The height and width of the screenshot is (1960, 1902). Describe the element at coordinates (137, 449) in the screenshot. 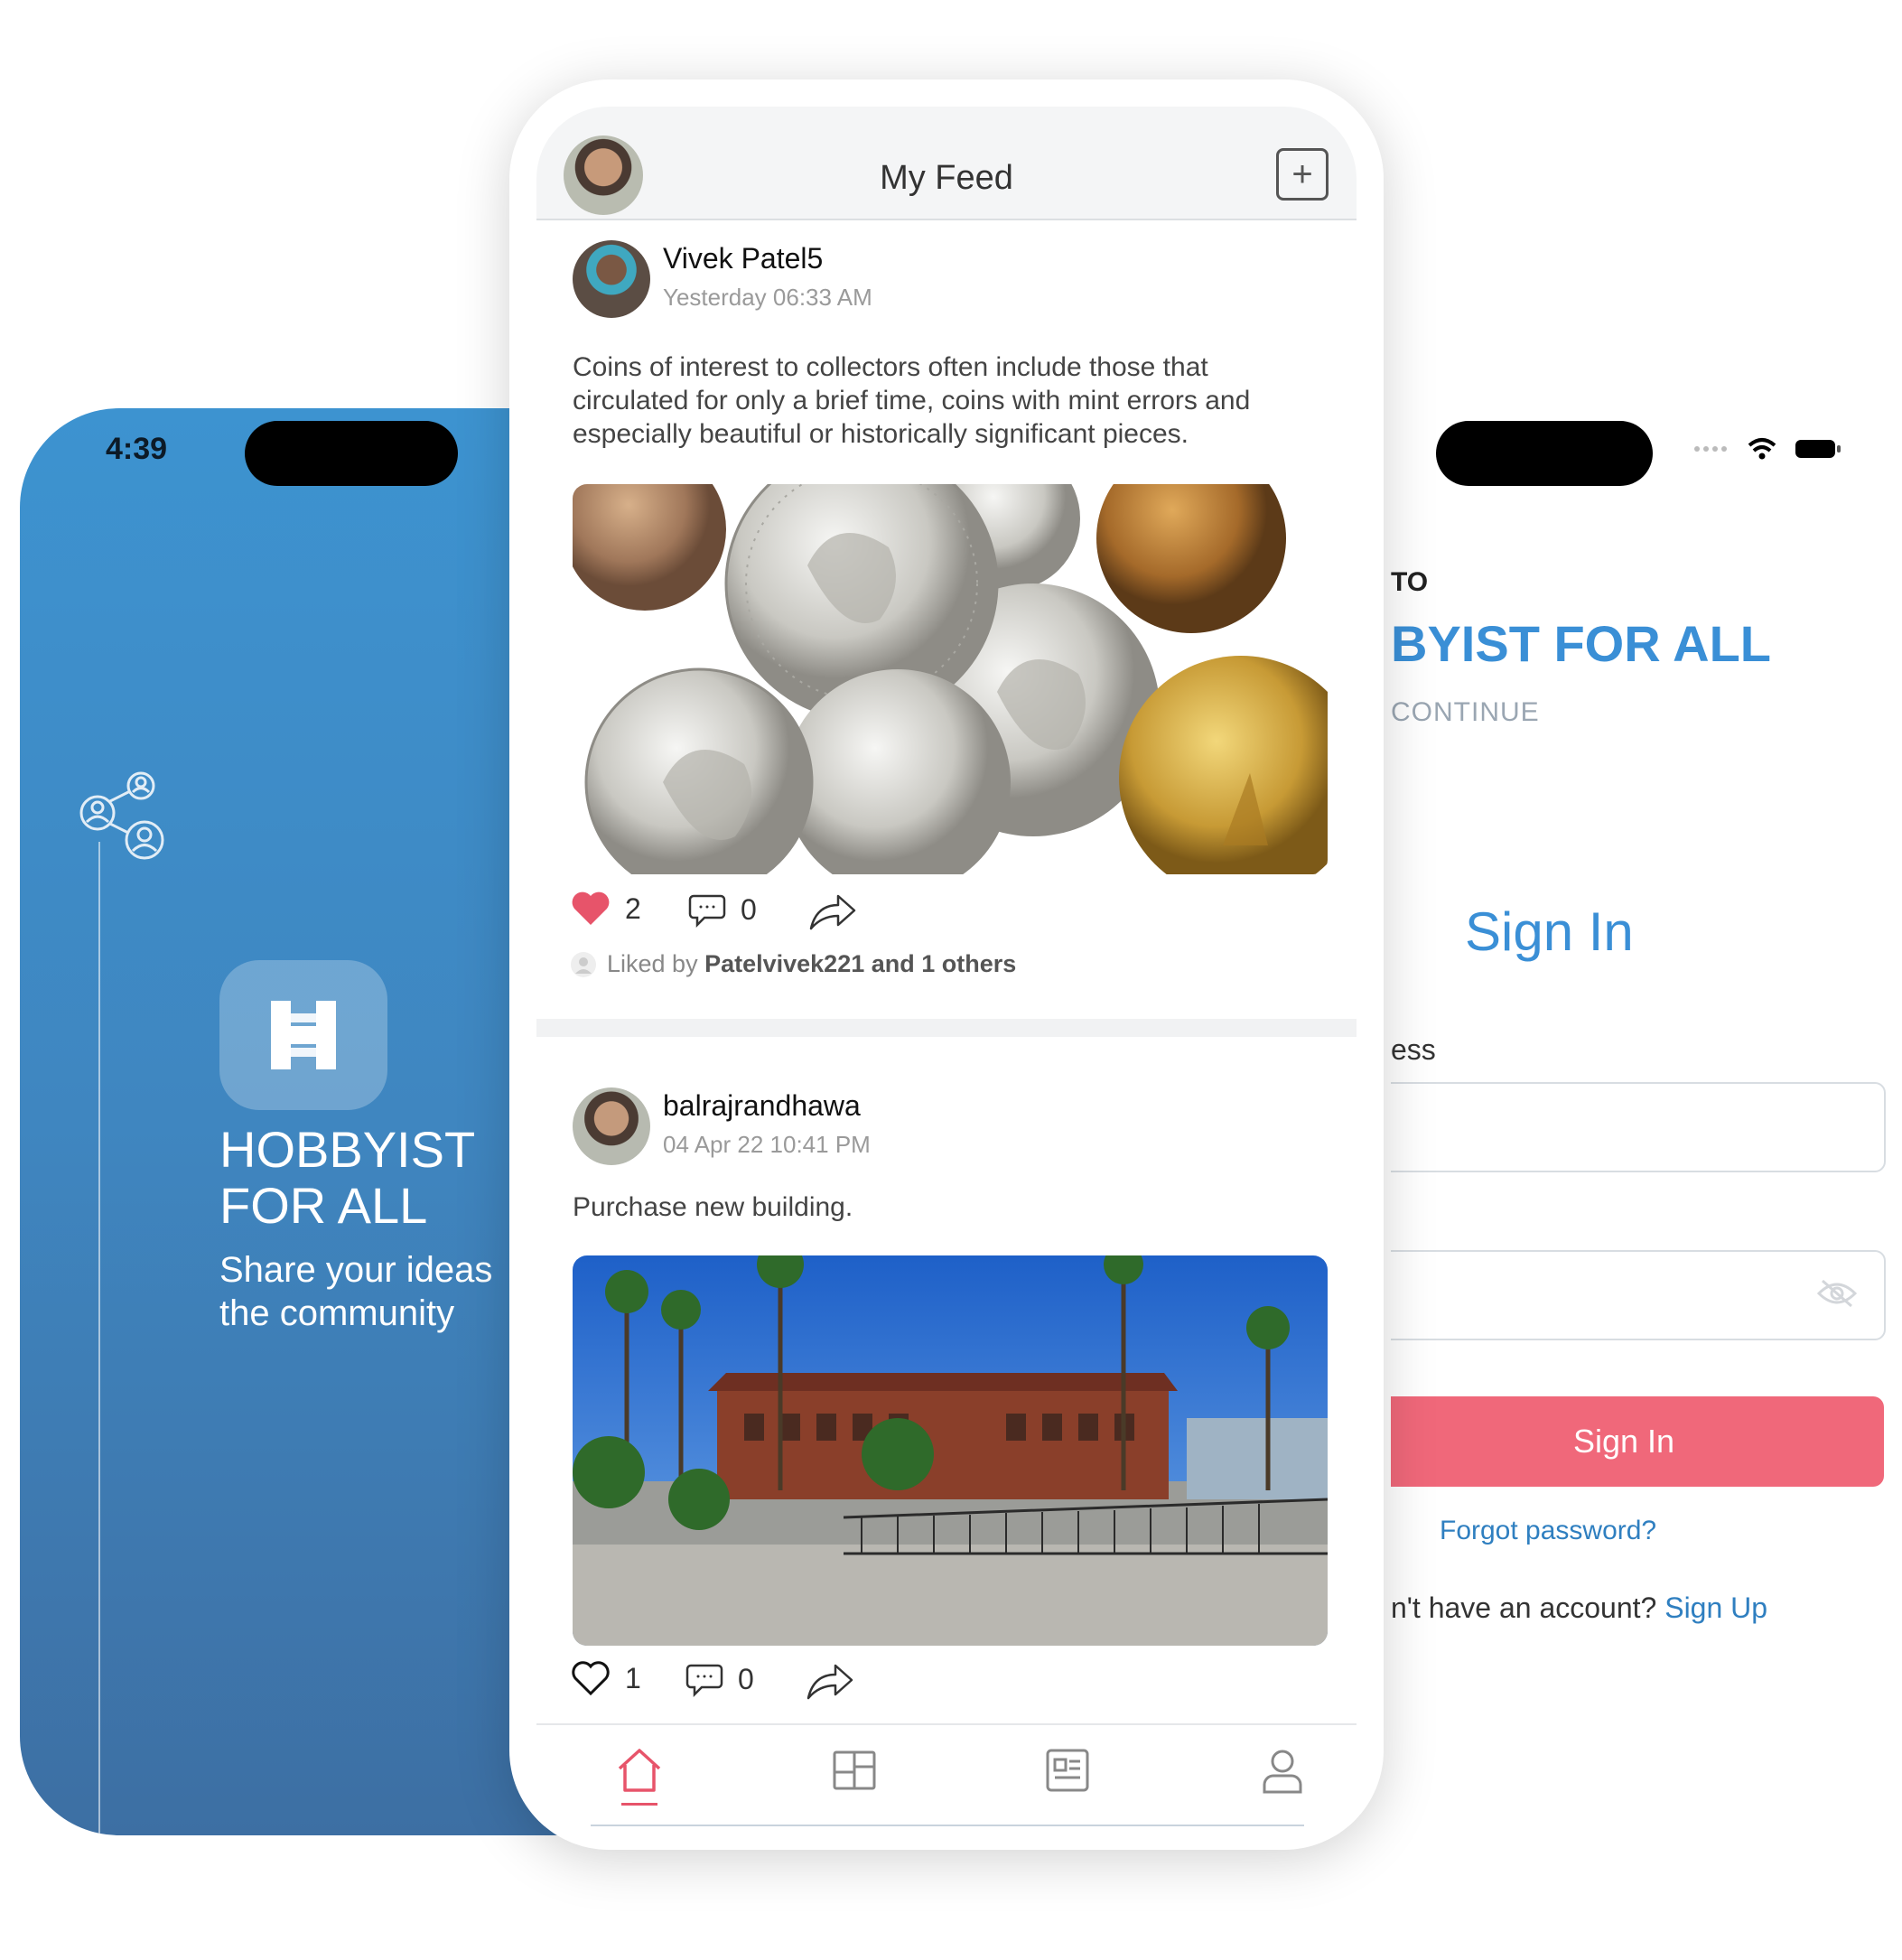

I see `status-time: 4:39` at that location.